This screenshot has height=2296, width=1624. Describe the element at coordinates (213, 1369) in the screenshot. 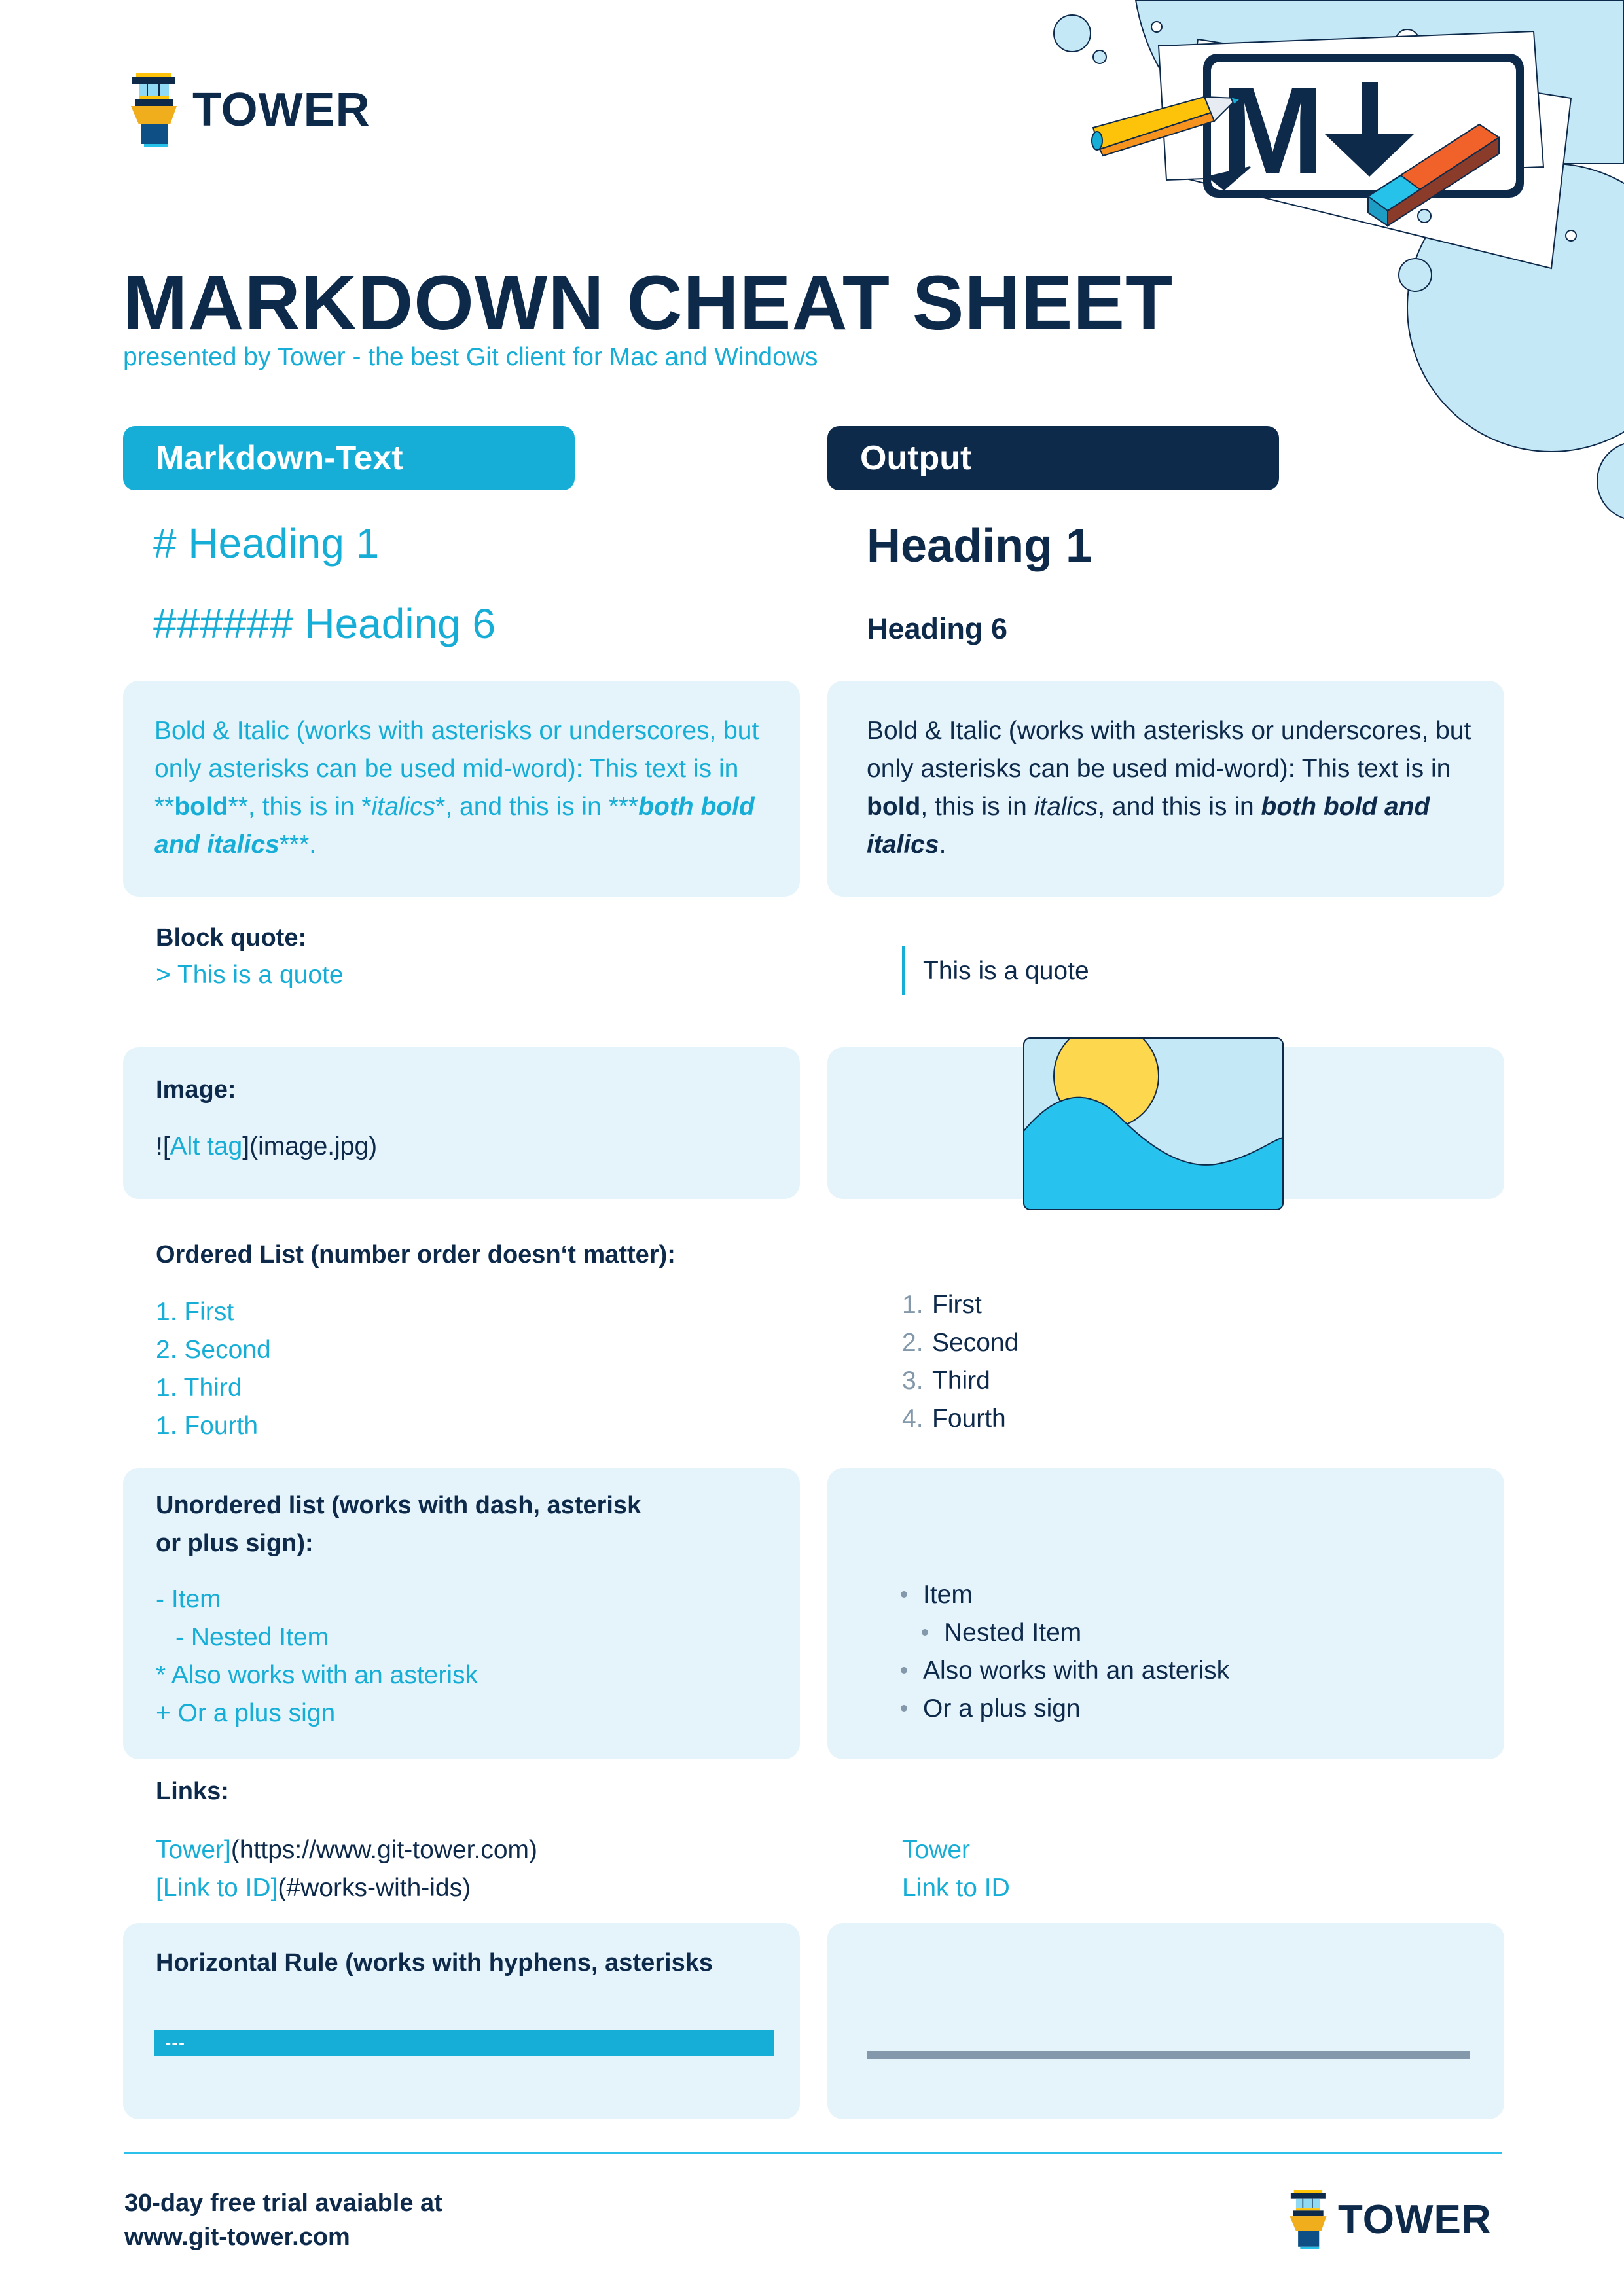

I see `ordered-list-md: 1. First 2. Second 1. Third 1. Fourth` at that location.